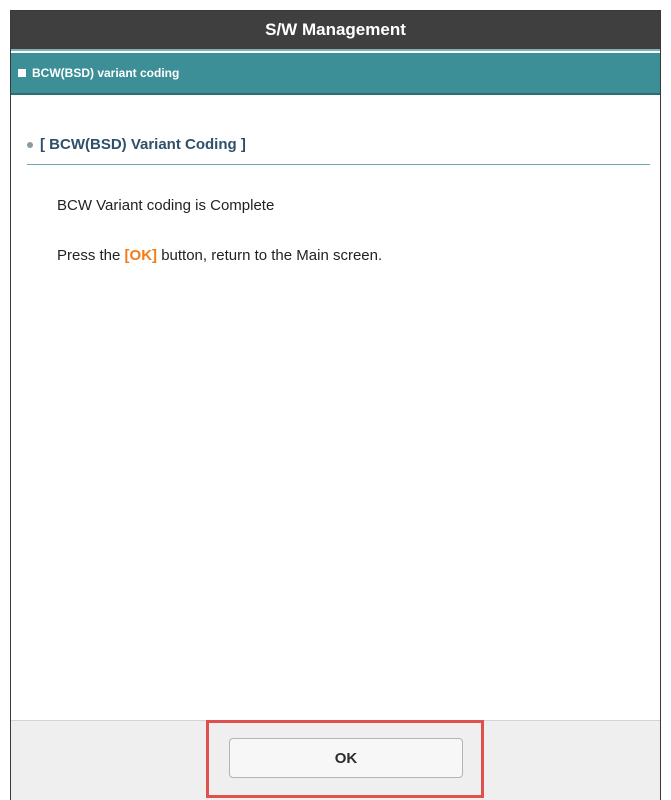 The image size is (671, 800). Describe the element at coordinates (270, 255) in the screenshot. I see `instruction-suffix: button, return to the Main screen.` at that location.